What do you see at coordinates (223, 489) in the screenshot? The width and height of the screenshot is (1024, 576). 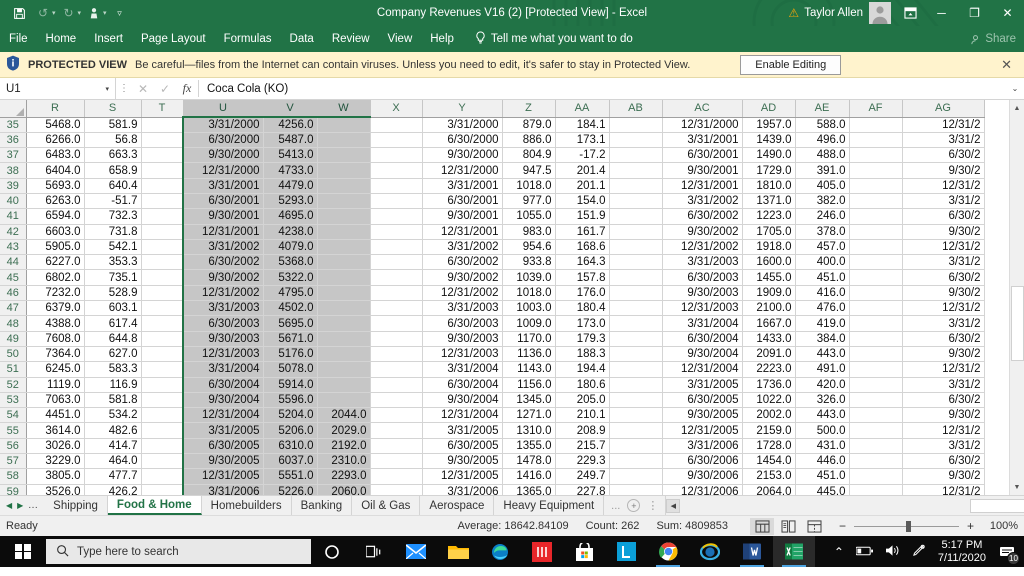 I see `cell-U59: 3/31/2006` at bounding box center [223, 489].